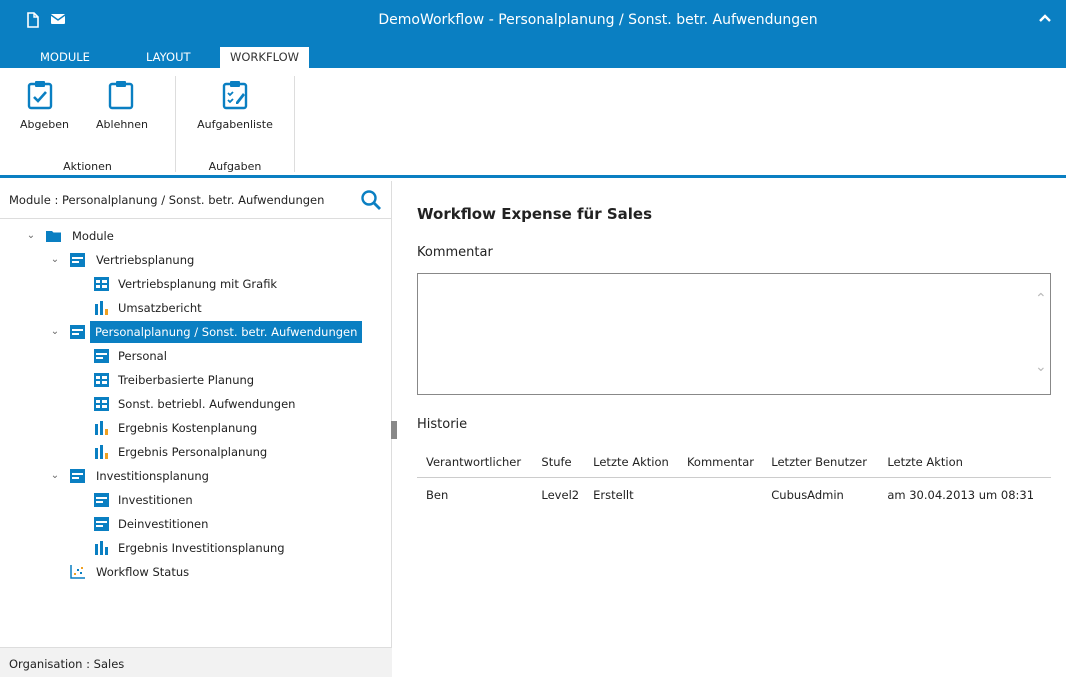 This screenshot has height=677, width=1066. Describe the element at coordinates (207, 404) in the screenshot. I see `tree-item-label: Sonst. betriebl. Aufwendungen` at that location.